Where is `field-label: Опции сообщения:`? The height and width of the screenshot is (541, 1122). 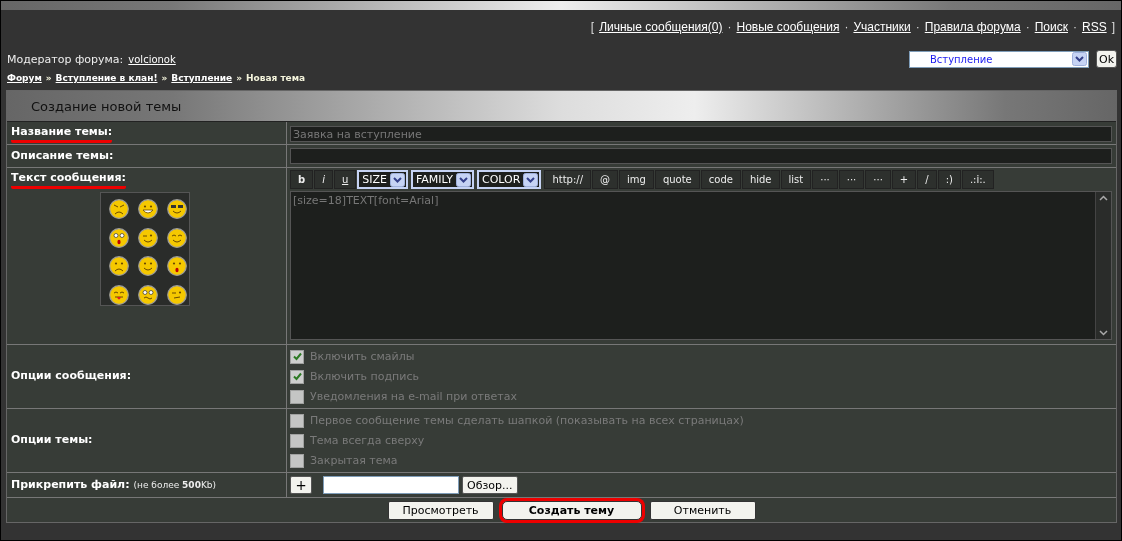
field-label: Опции сообщения: is located at coordinates (71, 376).